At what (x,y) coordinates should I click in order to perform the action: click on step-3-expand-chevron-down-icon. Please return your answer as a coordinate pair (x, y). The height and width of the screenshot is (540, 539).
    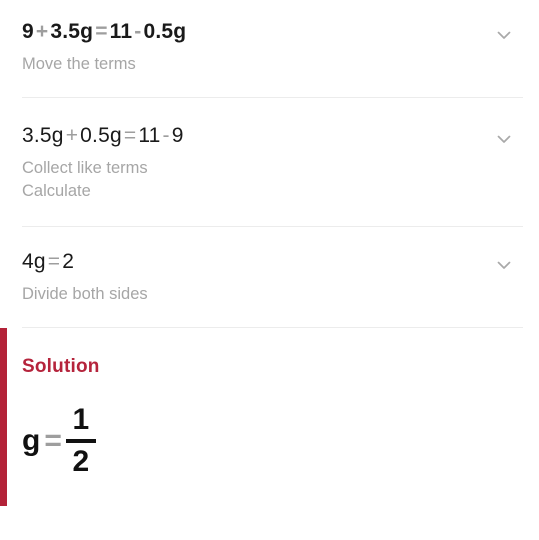
    Looking at the image, I should click on (504, 265).